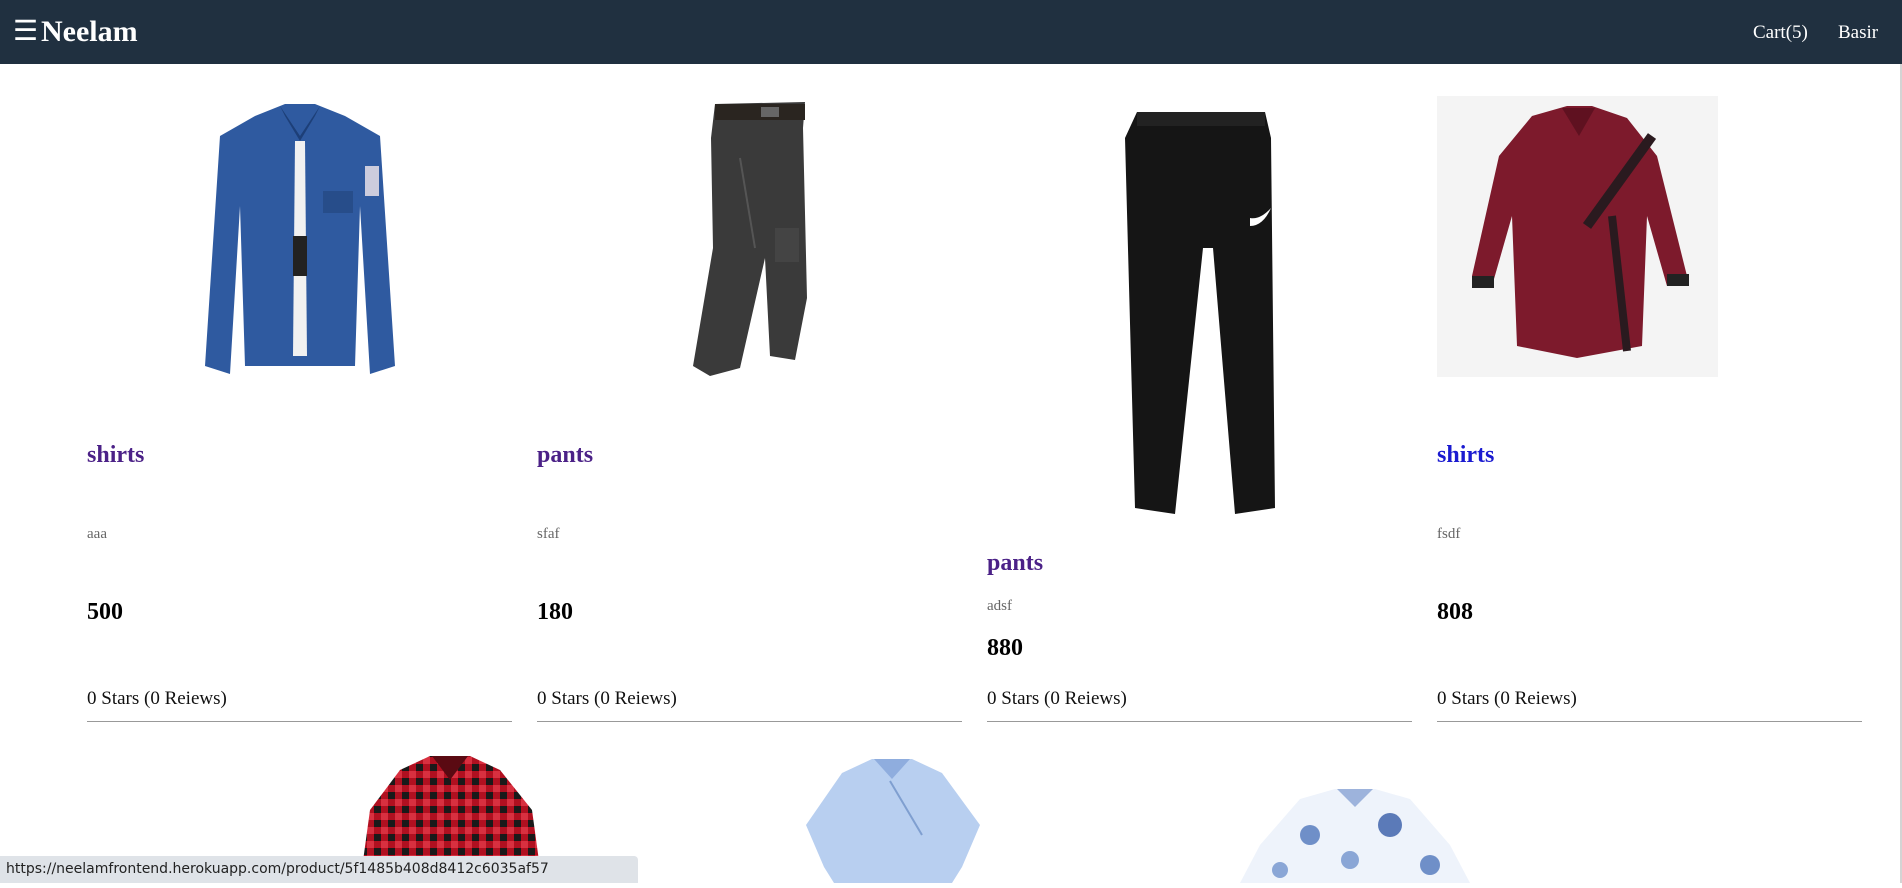 Image resolution: width=1902 pixels, height=888 pixels. What do you see at coordinates (1005, 648) in the screenshot?
I see `product-price: 880` at bounding box center [1005, 648].